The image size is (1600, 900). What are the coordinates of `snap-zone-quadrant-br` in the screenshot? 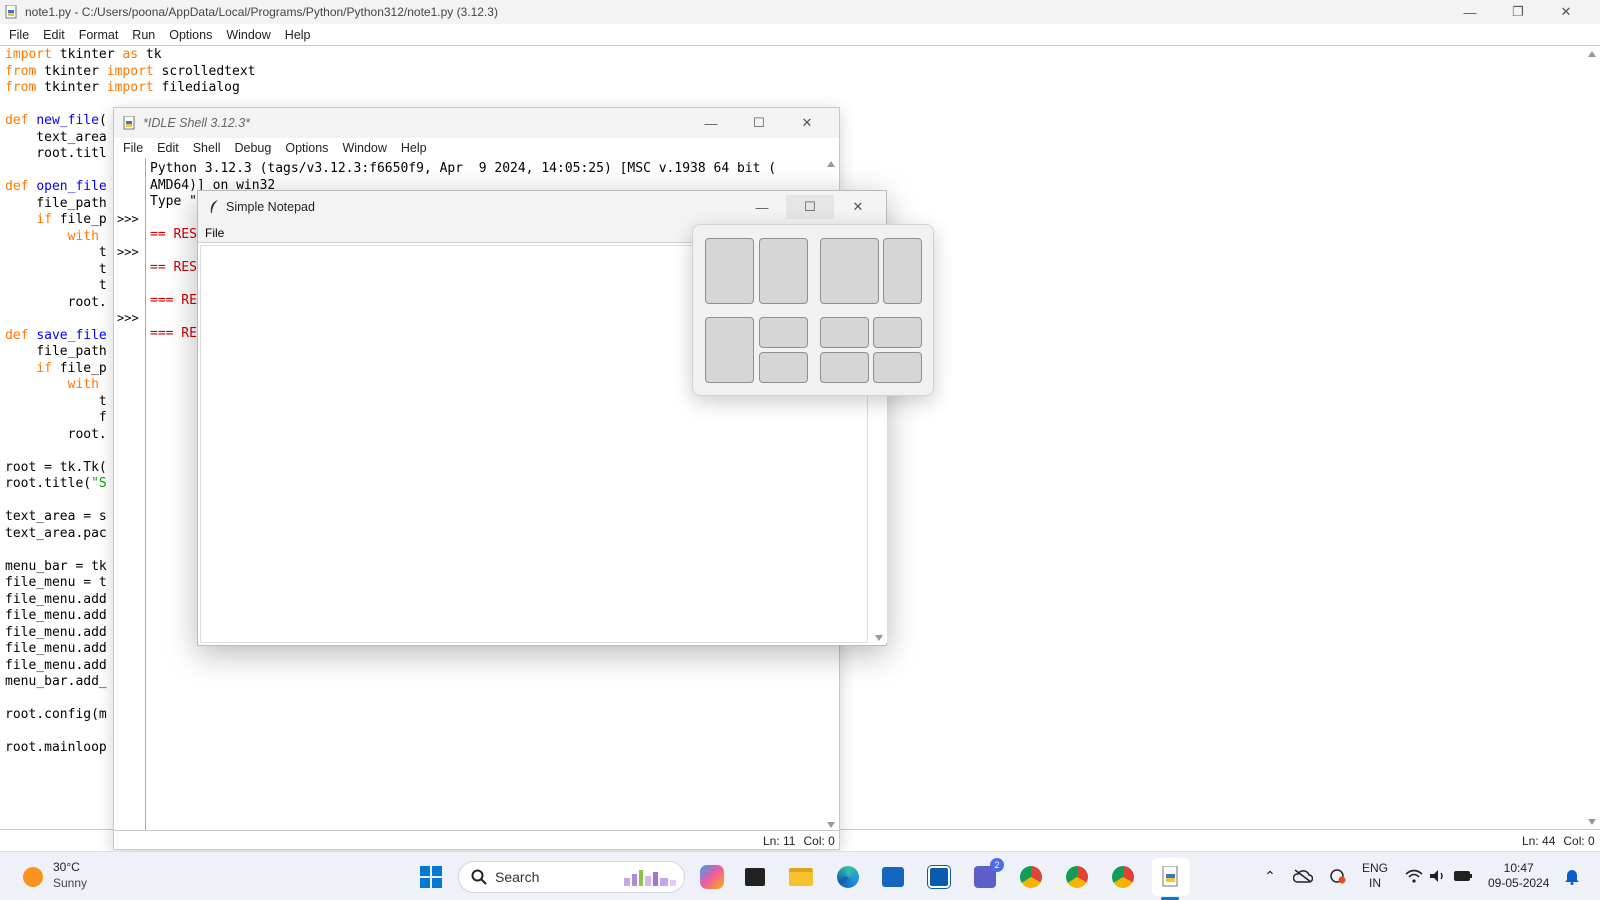 It's located at (897, 367).